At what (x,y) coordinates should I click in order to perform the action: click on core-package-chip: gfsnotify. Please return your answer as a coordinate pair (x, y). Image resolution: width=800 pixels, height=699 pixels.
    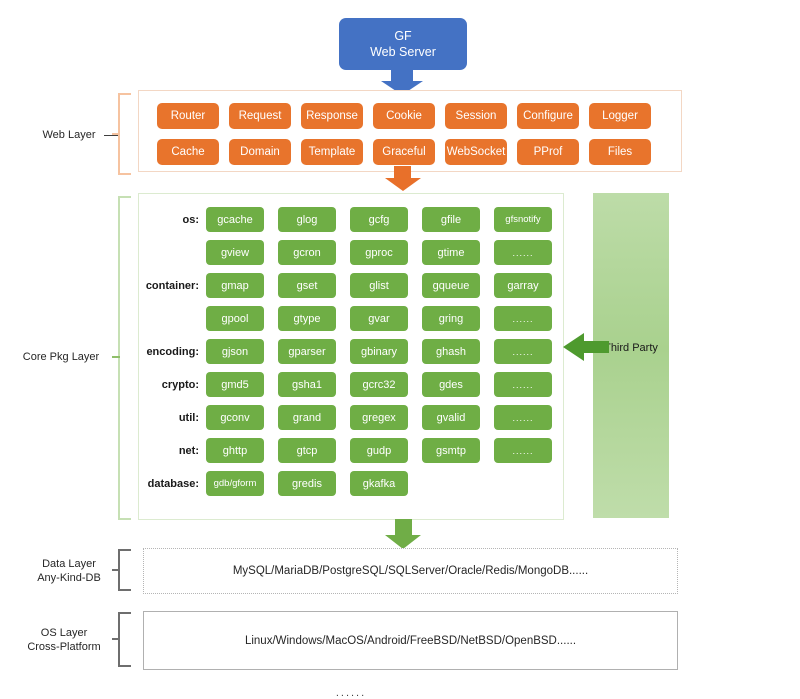
    Looking at the image, I should click on (523, 219).